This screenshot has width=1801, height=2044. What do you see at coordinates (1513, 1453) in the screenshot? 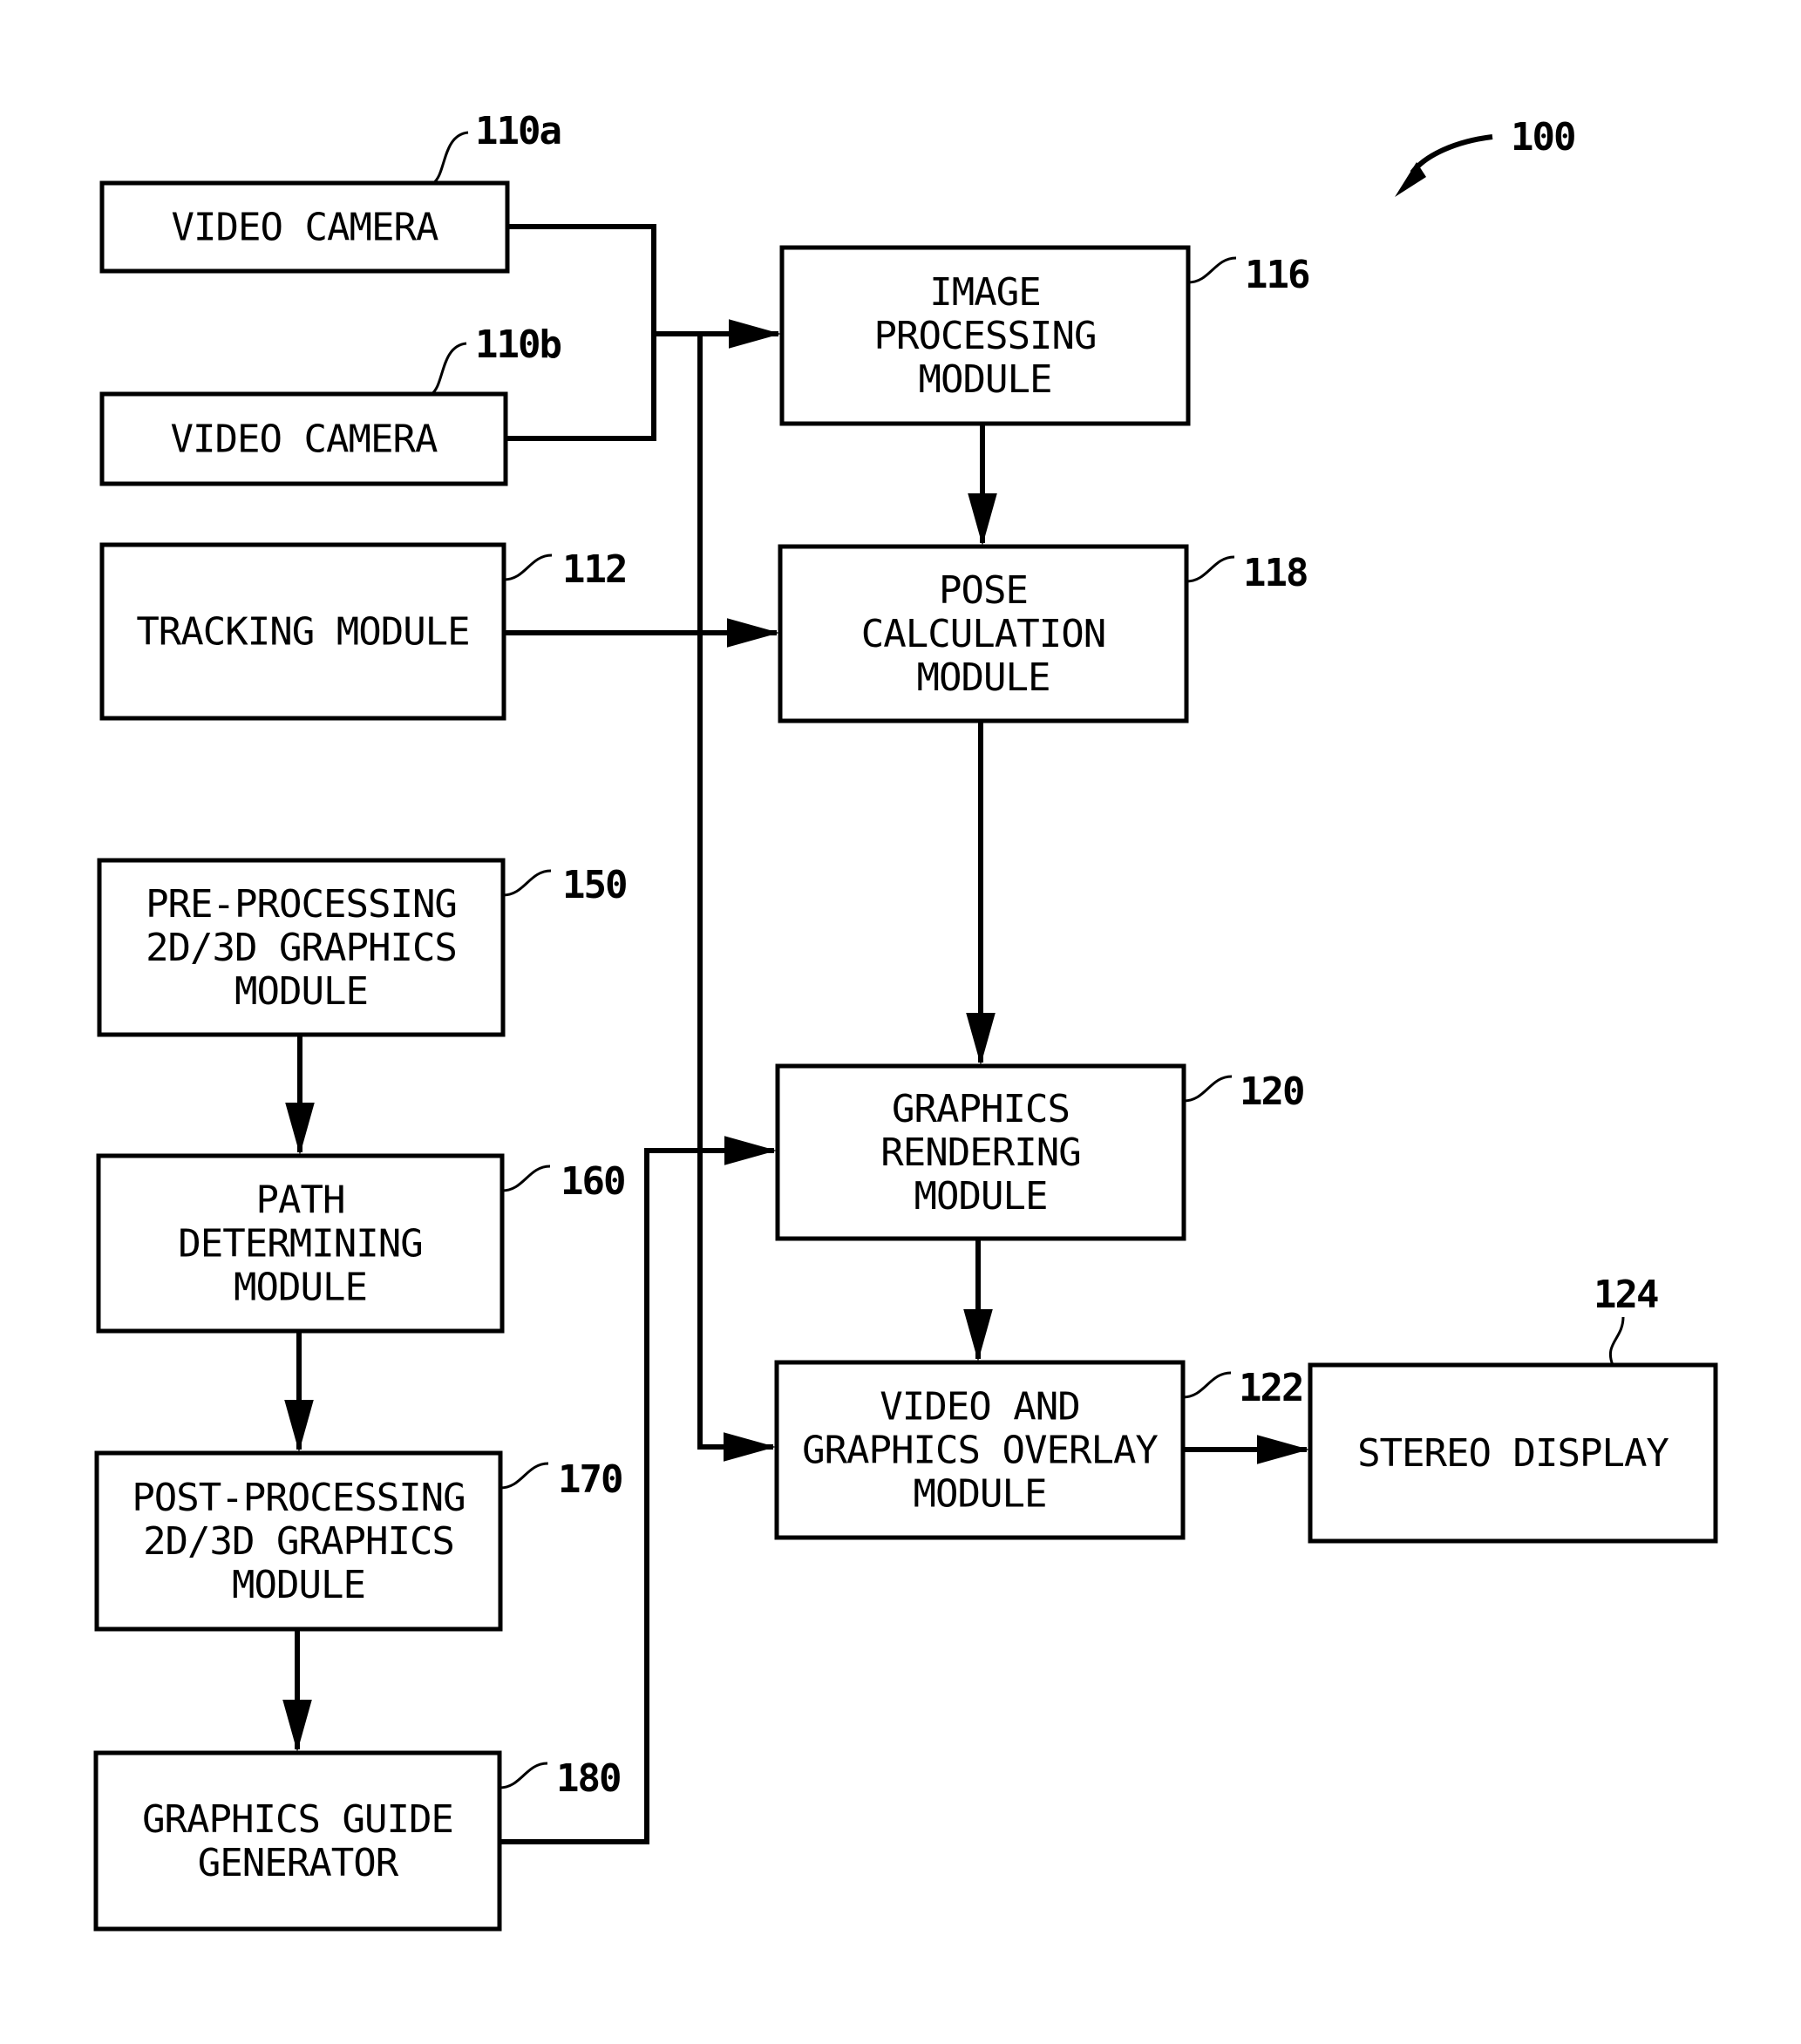
I see `block-label-line: STEREO DISPLAY` at bounding box center [1513, 1453].